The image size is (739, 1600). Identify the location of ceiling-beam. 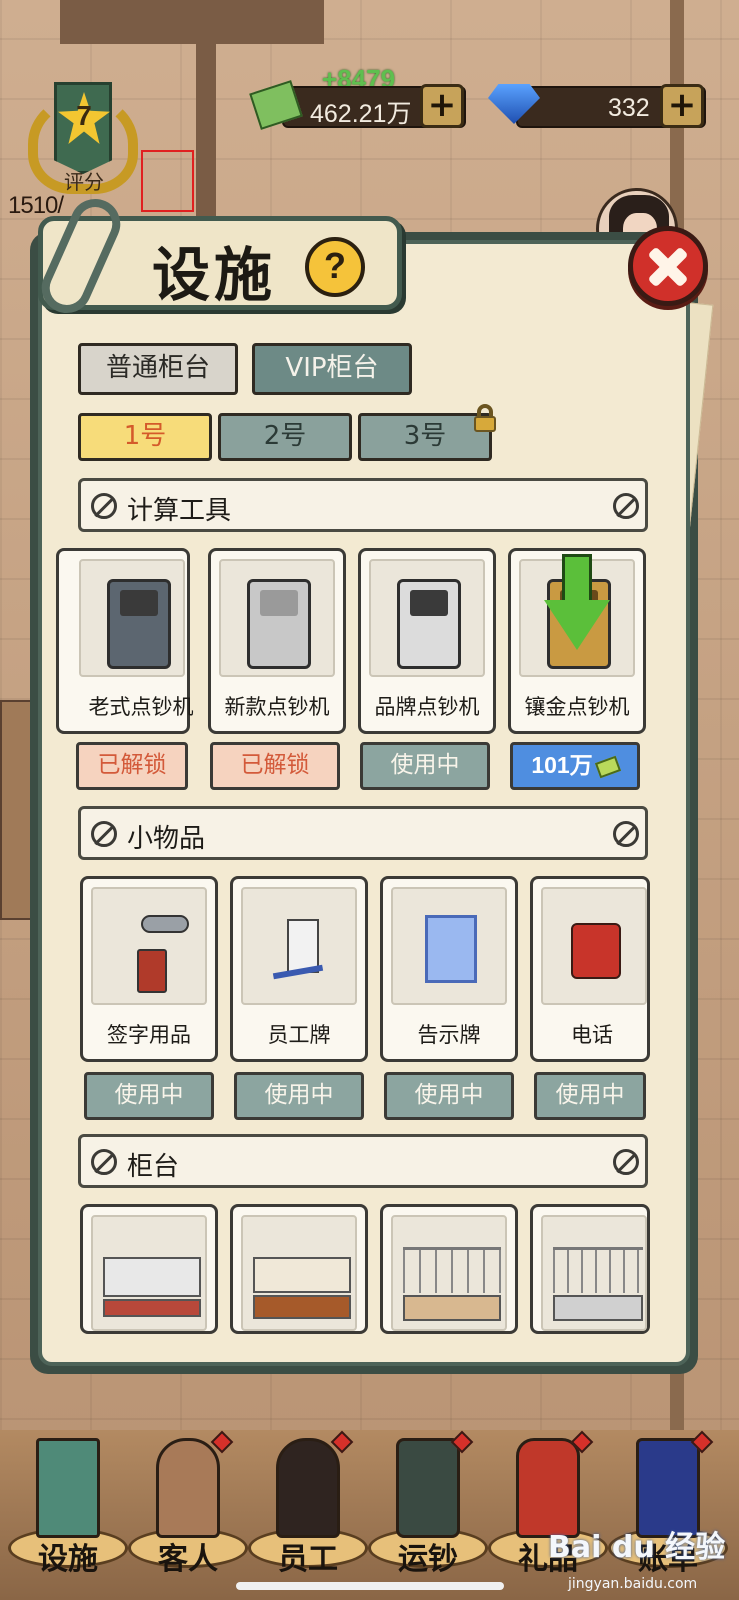
(192, 22).